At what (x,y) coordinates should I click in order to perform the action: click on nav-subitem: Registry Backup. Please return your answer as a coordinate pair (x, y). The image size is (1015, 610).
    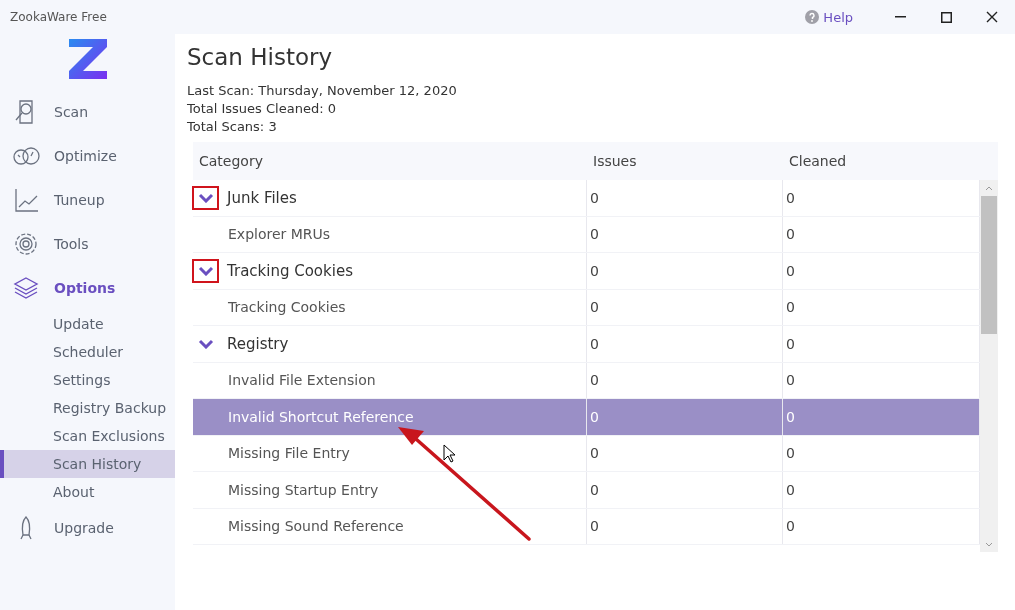
    Looking at the image, I should click on (87, 408).